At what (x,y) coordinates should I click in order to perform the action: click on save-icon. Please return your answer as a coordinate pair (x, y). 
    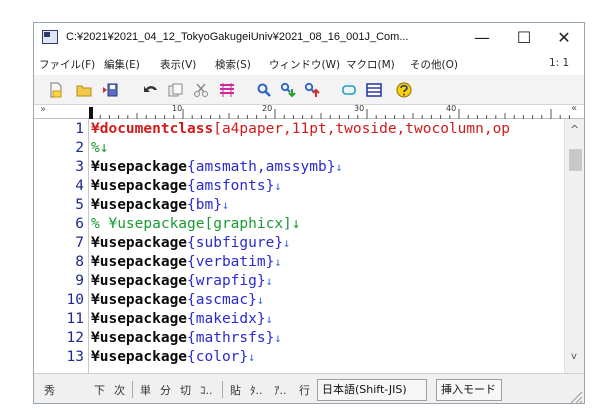
    Looking at the image, I should click on (110, 90).